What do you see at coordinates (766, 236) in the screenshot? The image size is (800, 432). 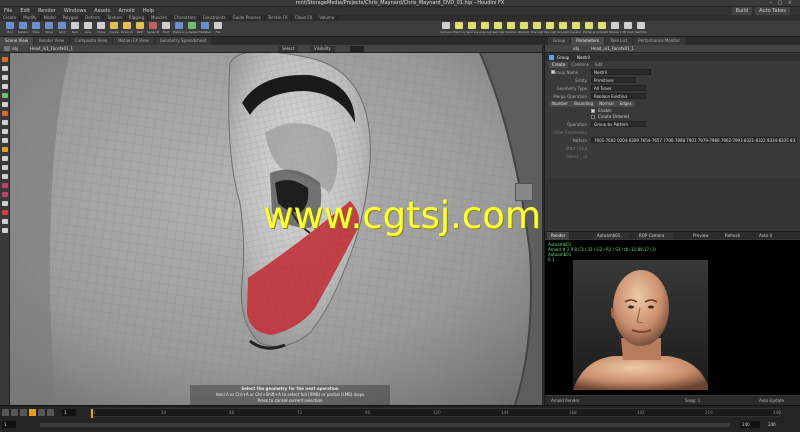 I see `auto-update-toggle: Auto U` at bounding box center [766, 236].